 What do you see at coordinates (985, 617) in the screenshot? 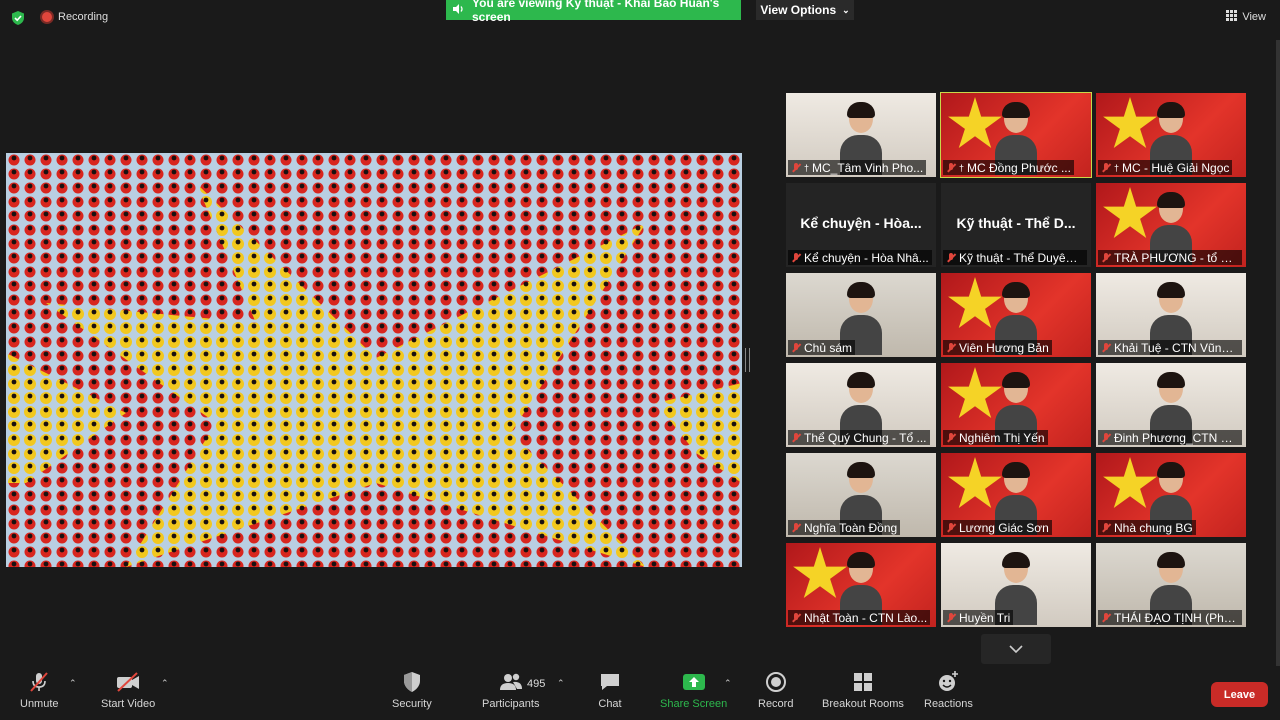
I see `participant-name: Huyền Tri` at bounding box center [985, 617].